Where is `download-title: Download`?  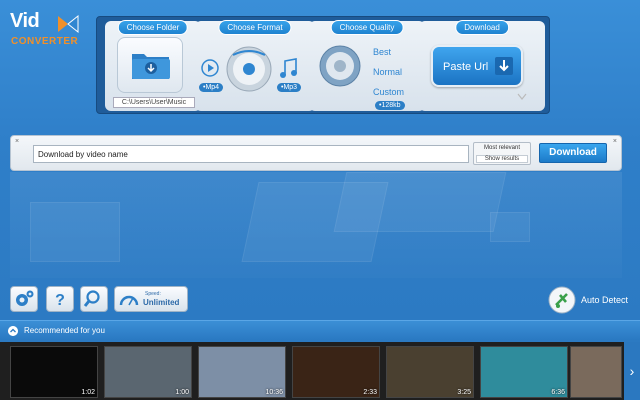 download-title: Download is located at coordinates (482, 27).